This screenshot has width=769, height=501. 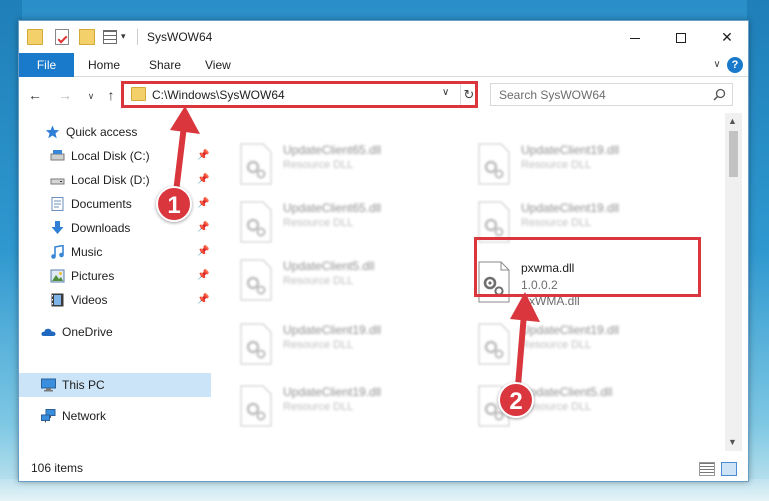 I want to click on minimize-icon, so click(x=635, y=38).